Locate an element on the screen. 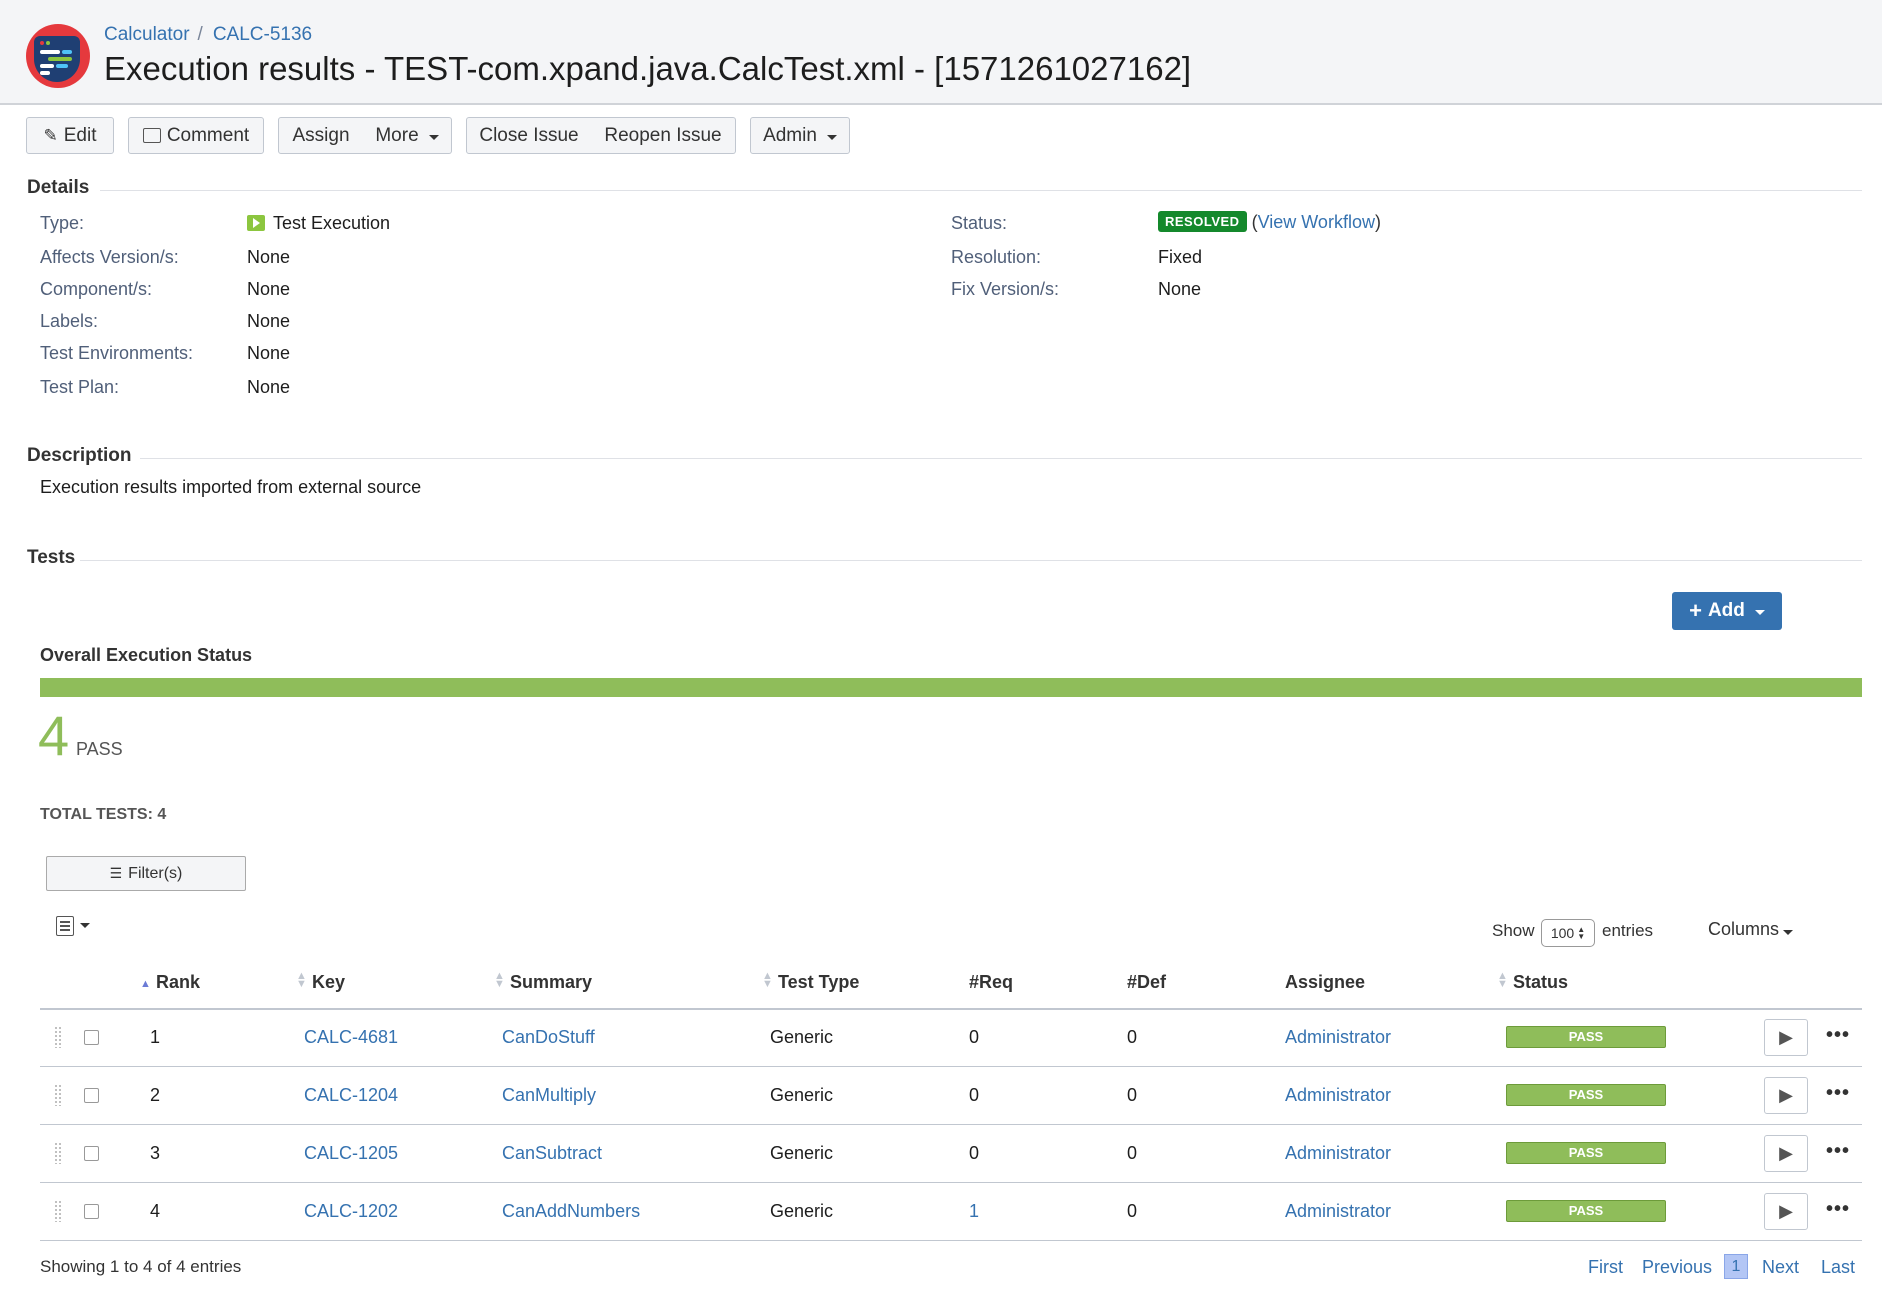  type-label: Type: is located at coordinates (62, 223).